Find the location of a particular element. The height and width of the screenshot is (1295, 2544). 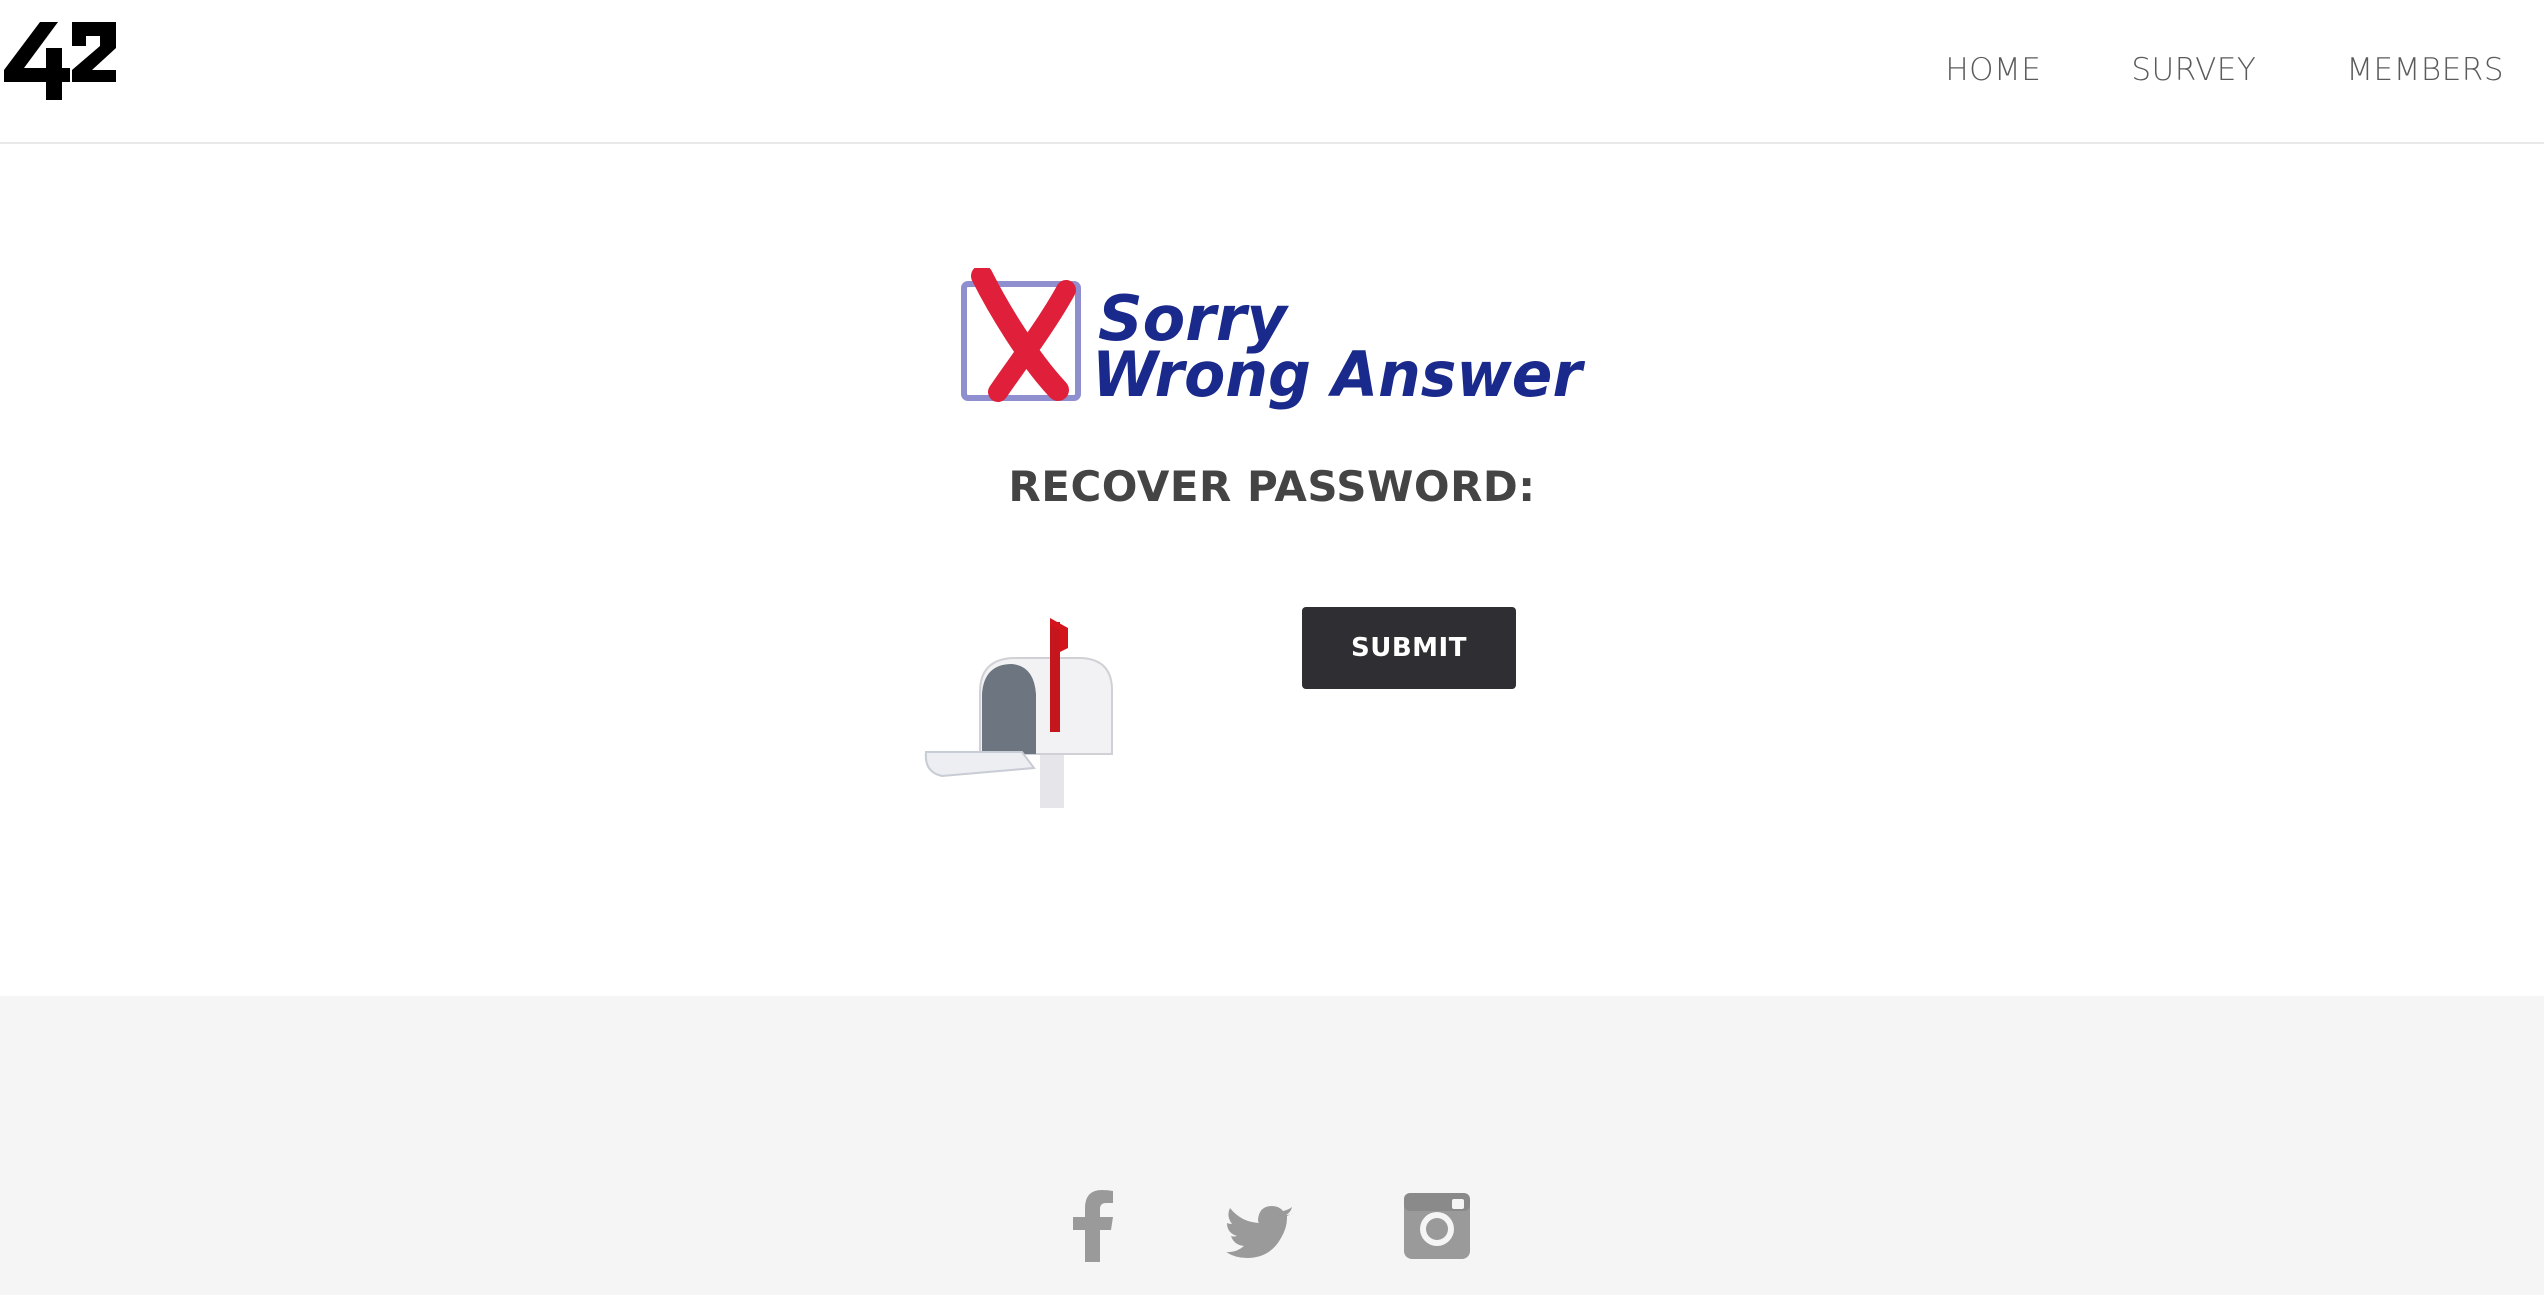

facebook-link is located at coordinates (1093, 1226).